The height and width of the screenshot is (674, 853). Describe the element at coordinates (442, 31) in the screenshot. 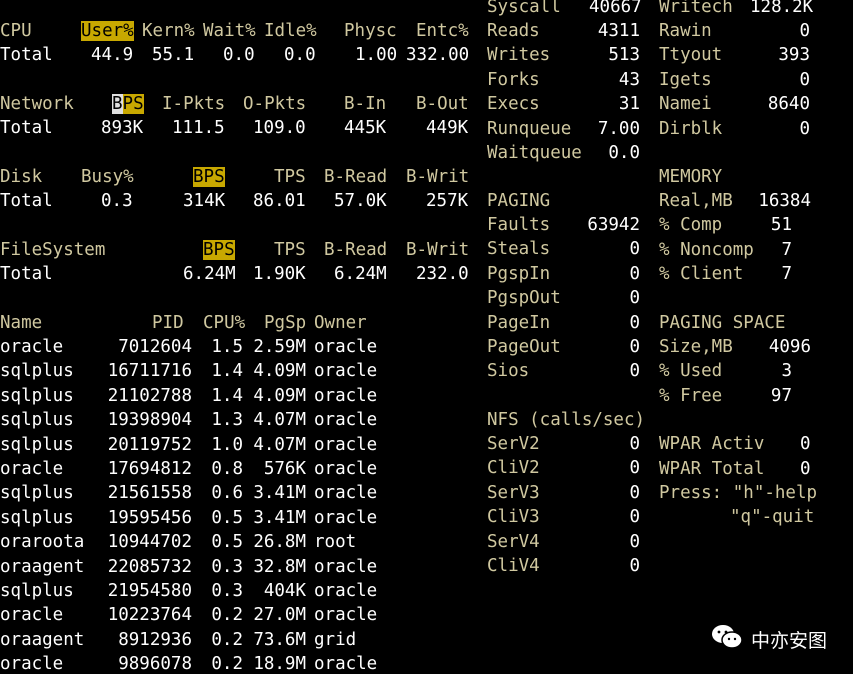

I see `cpu-header-entc: Entc%` at that location.